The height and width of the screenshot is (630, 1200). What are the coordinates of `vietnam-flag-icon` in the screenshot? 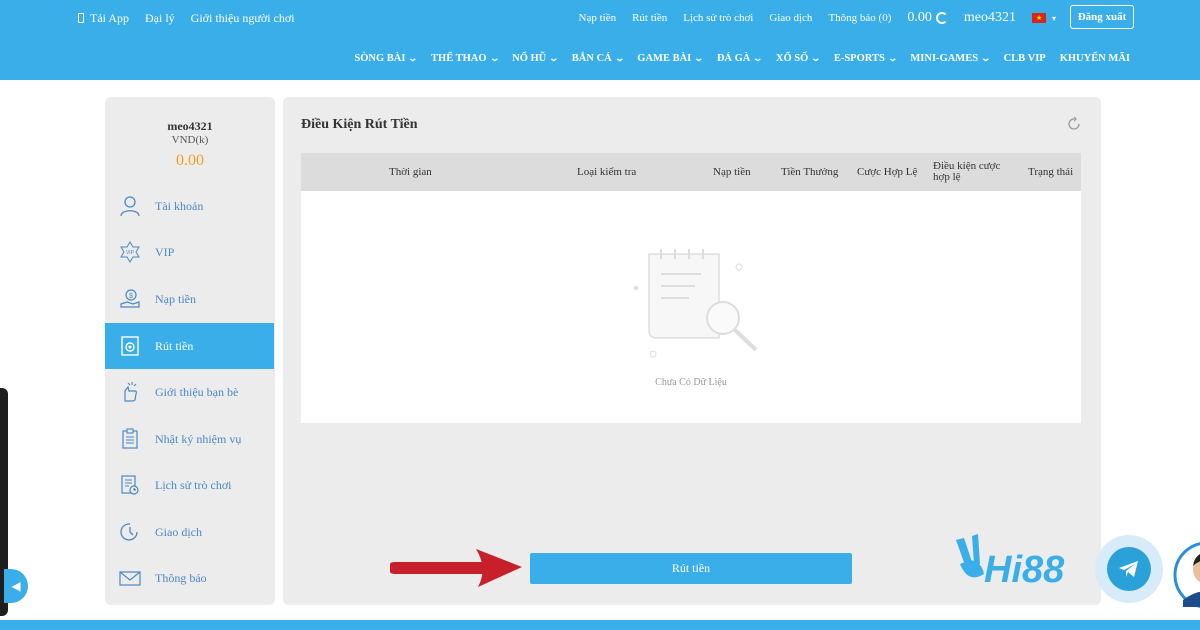 It's located at (1038, 18).